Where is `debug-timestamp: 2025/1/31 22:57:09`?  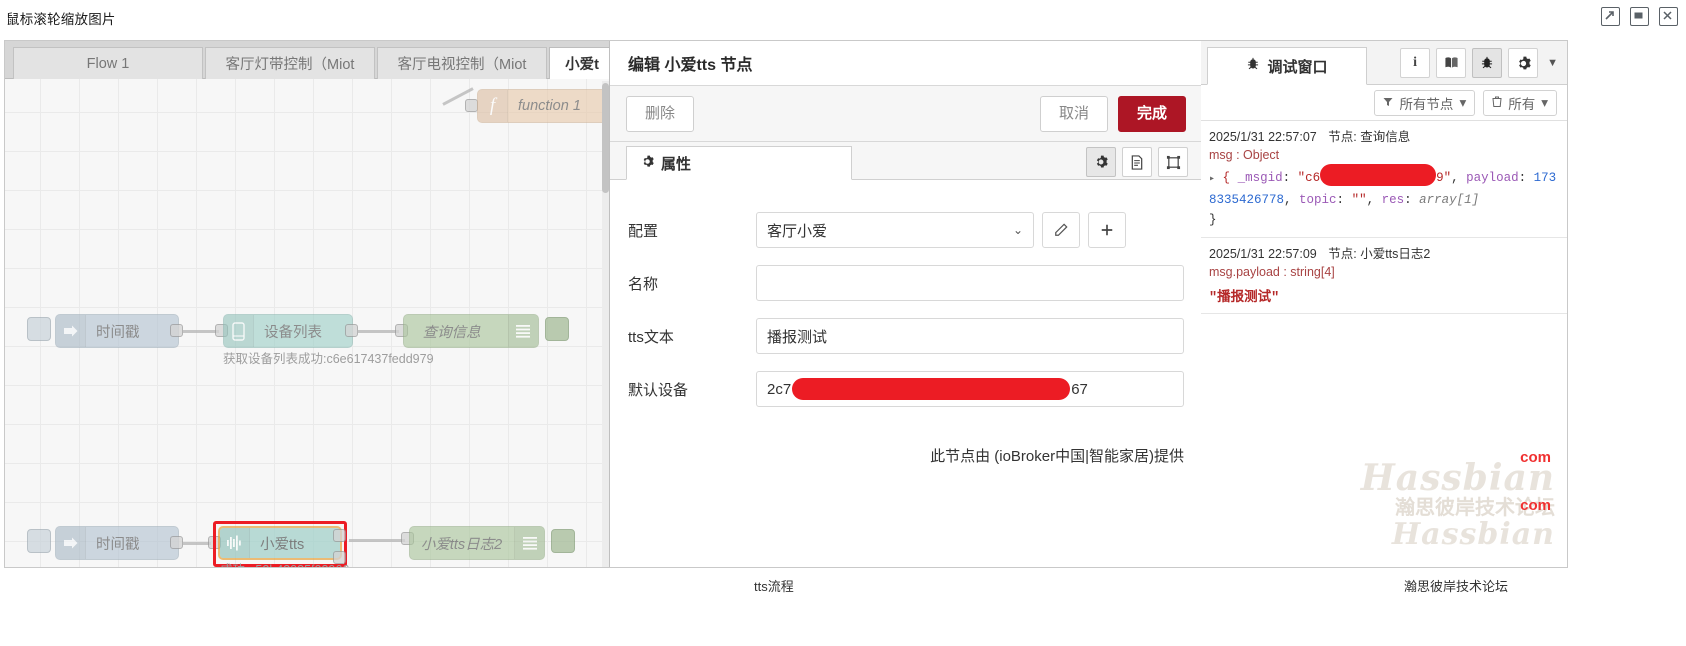 debug-timestamp: 2025/1/31 22:57:09 is located at coordinates (1263, 254).